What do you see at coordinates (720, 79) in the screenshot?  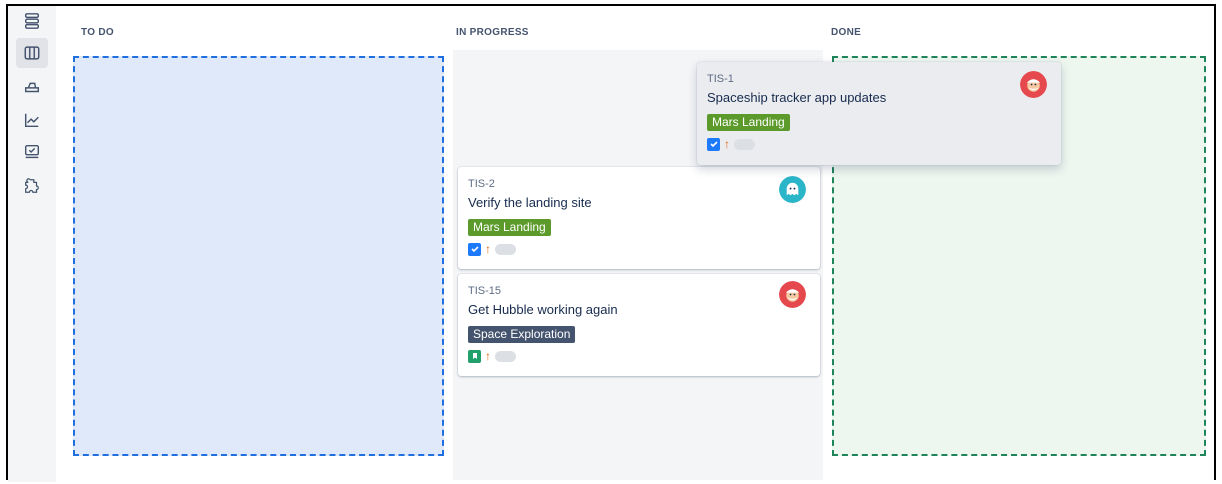 I see `issue-key: TIS-1` at bounding box center [720, 79].